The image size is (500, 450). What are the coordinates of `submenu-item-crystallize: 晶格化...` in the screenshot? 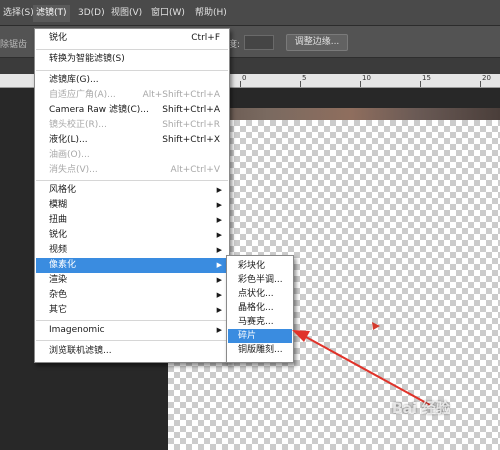 It's located at (260, 308).